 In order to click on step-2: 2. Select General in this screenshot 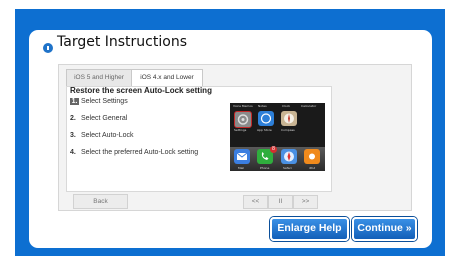, I will do `click(98, 118)`.